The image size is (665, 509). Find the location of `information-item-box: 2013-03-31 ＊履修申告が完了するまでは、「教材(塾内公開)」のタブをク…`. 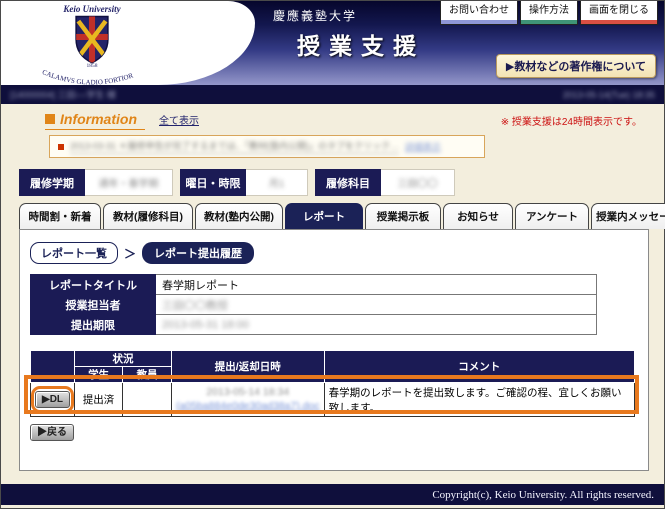

information-item-box: 2013-03-31 ＊履修申告が完了するまでは、「教材(塾内公開)」のタブをク… is located at coordinates (267, 146).